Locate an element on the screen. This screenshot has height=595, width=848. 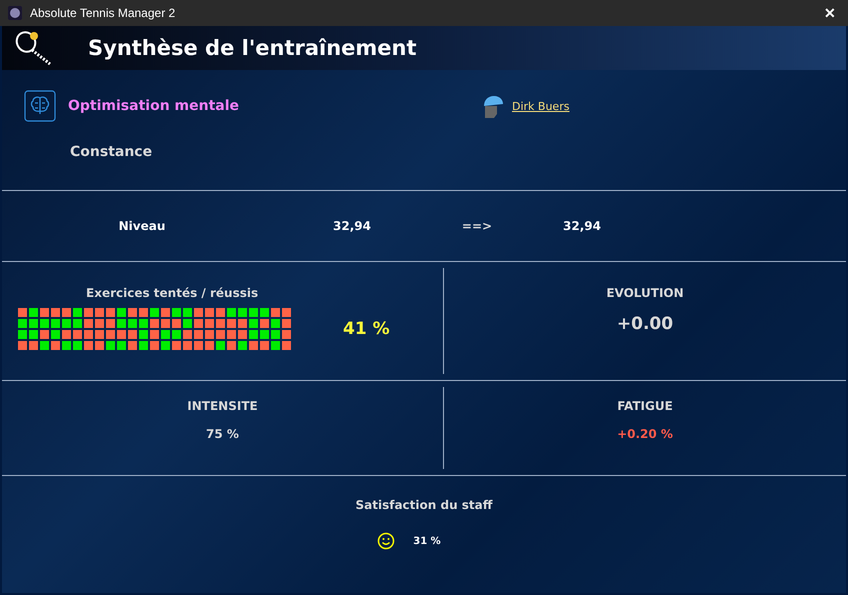
level-before: 32,94 is located at coordinates (352, 226).